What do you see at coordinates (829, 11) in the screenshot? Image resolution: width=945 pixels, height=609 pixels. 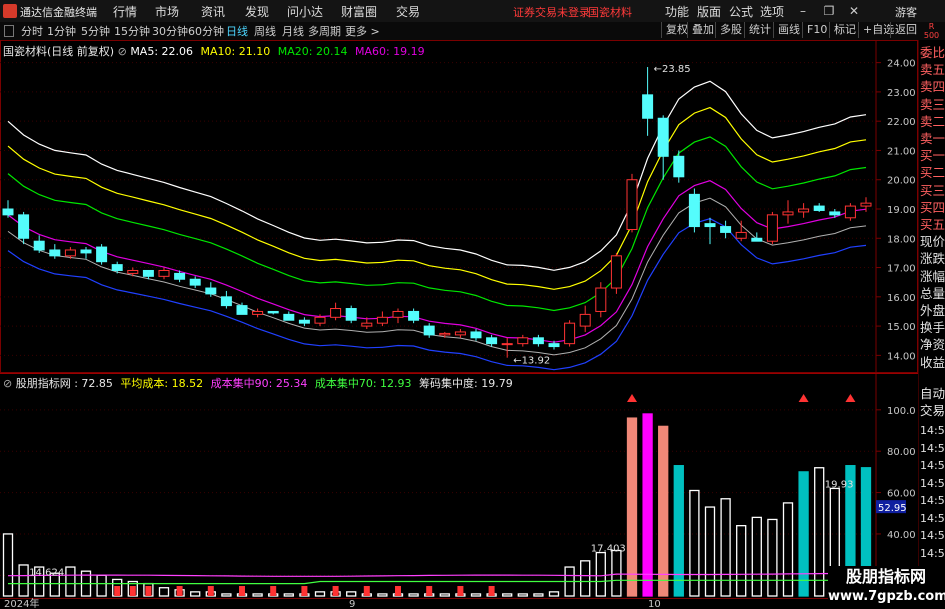 I see `restore-icon: ❐` at bounding box center [829, 11].